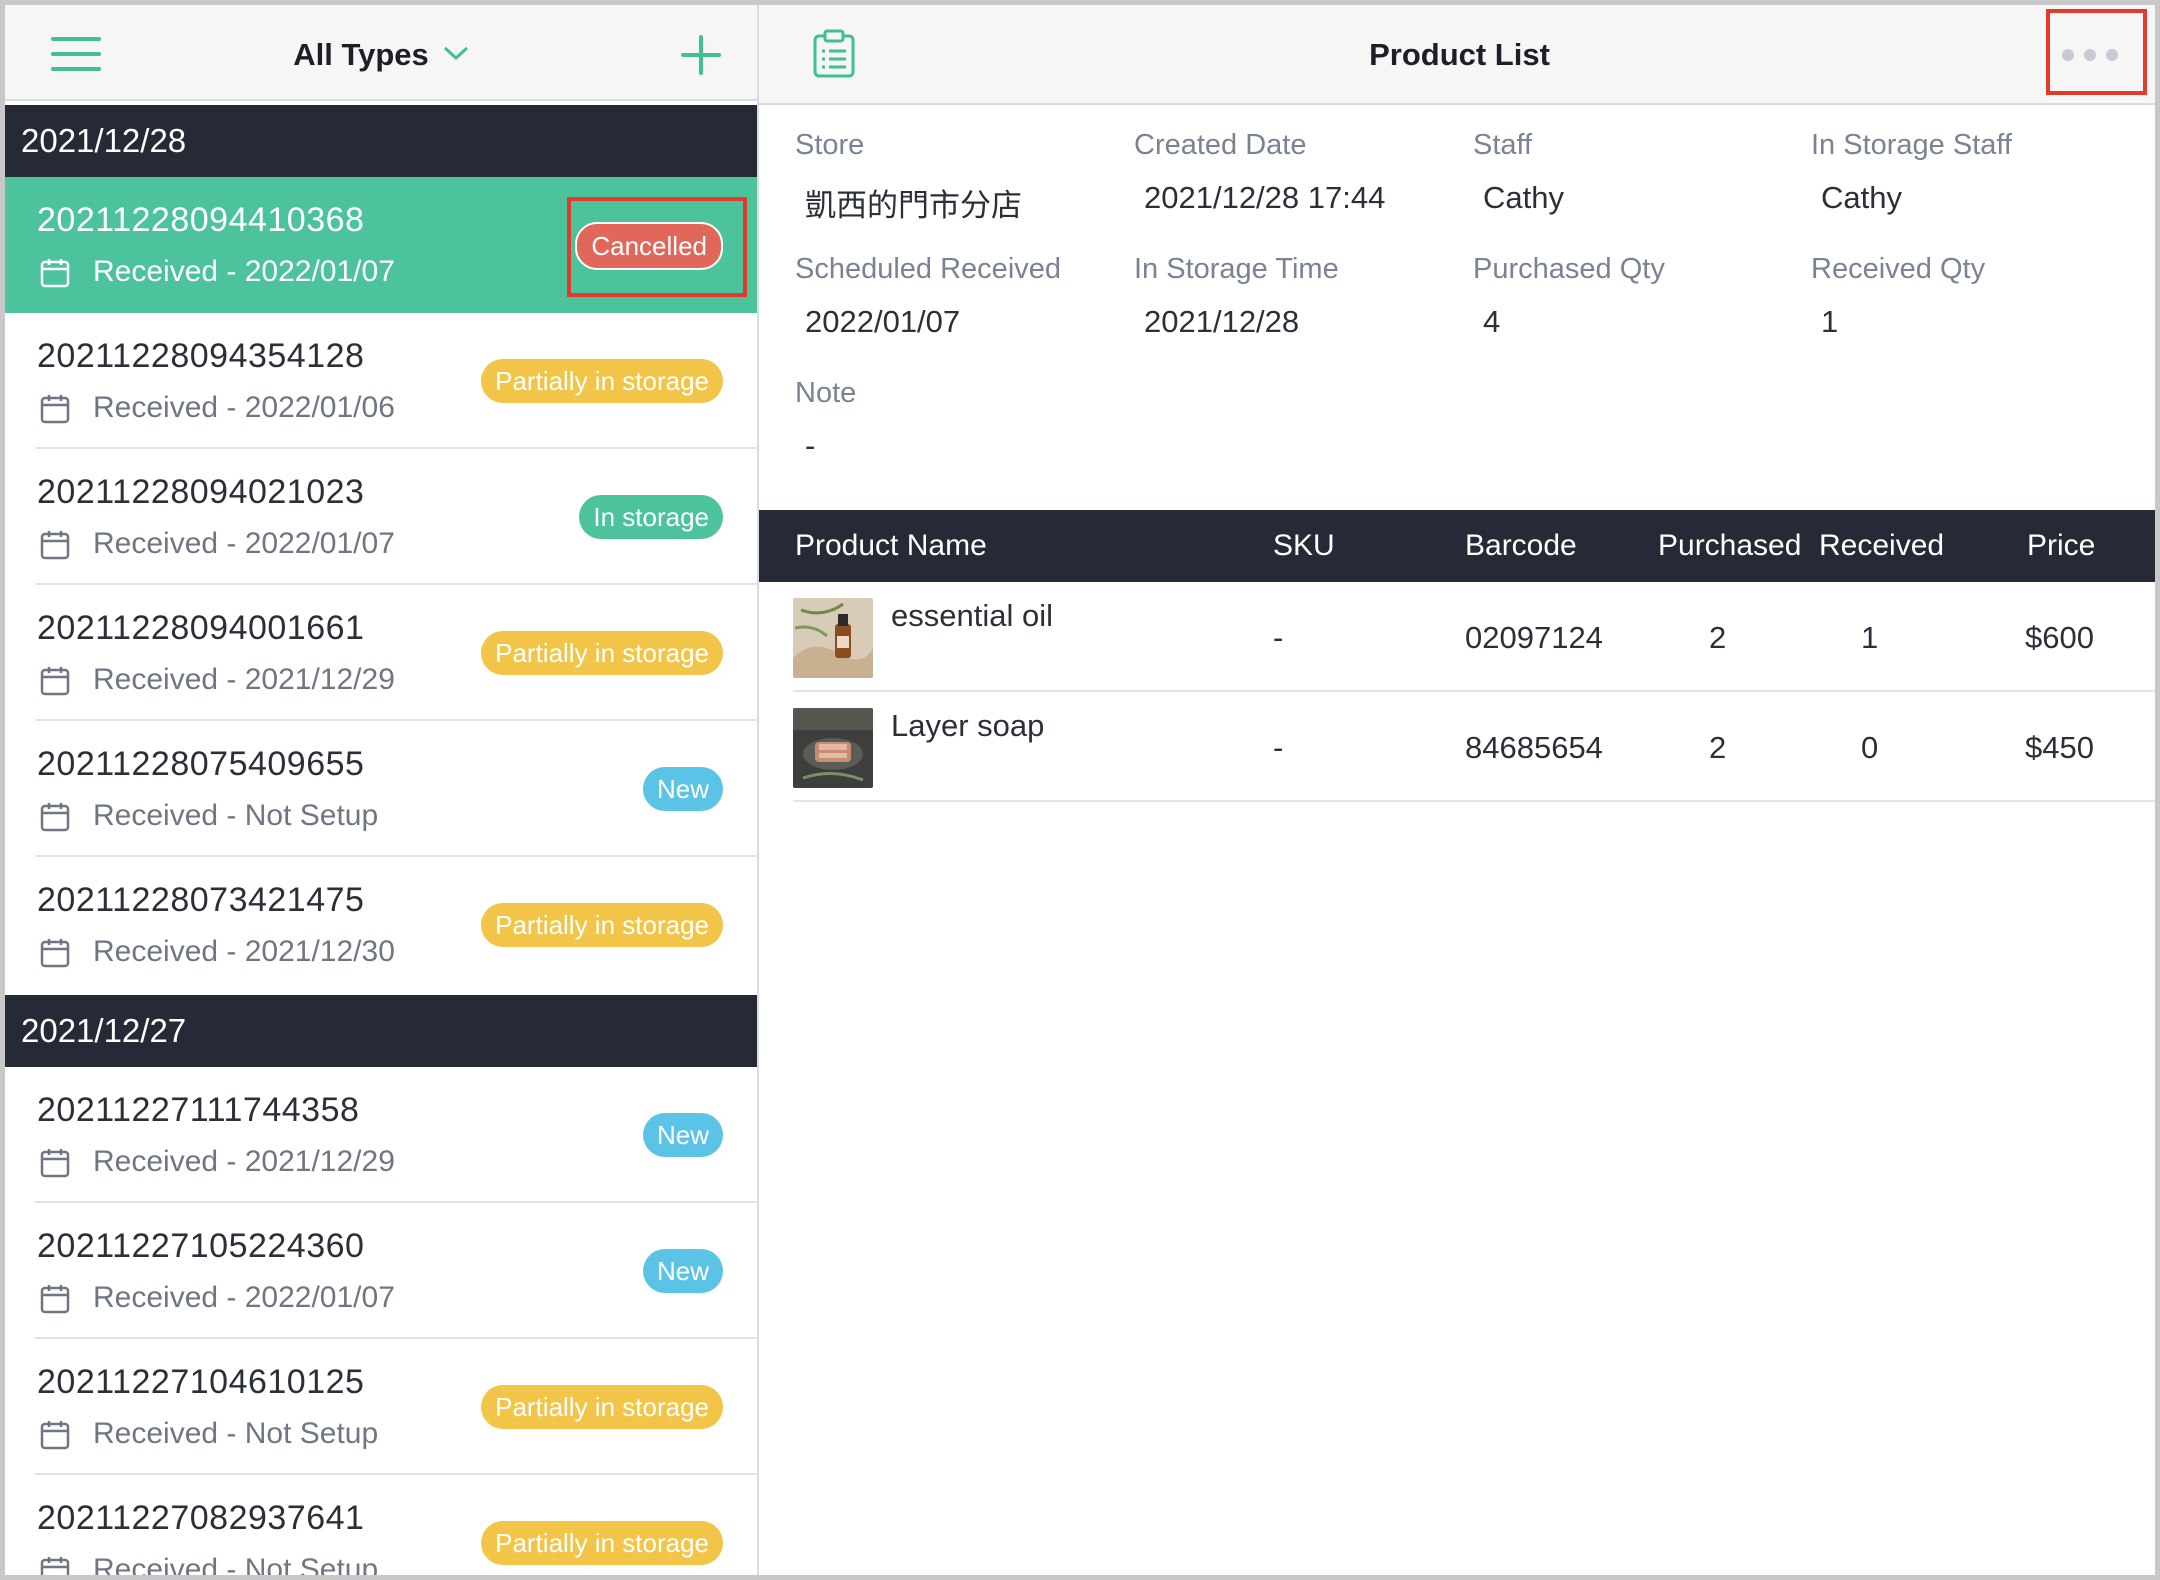 This screenshot has height=1580, width=2160. What do you see at coordinates (1861, 197) in the screenshot?
I see `storage-staff-value: Cathy` at bounding box center [1861, 197].